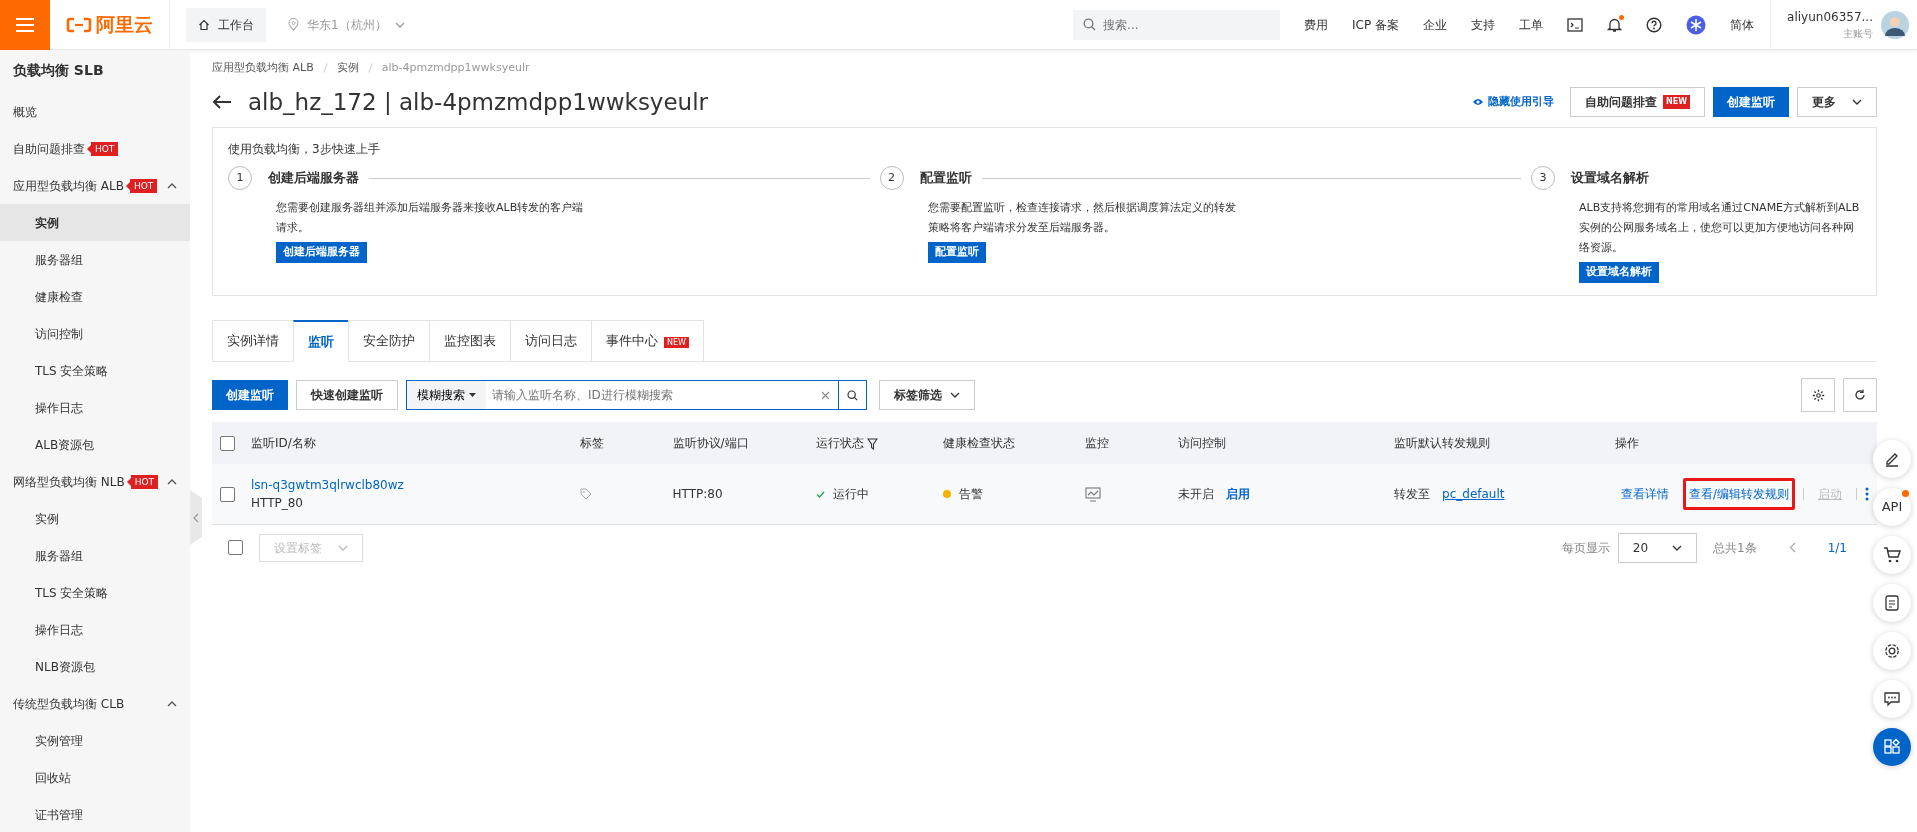 The image size is (1917, 832). Describe the element at coordinates (1619, 272) in the screenshot. I see `step-button: 设置域名解析` at that location.